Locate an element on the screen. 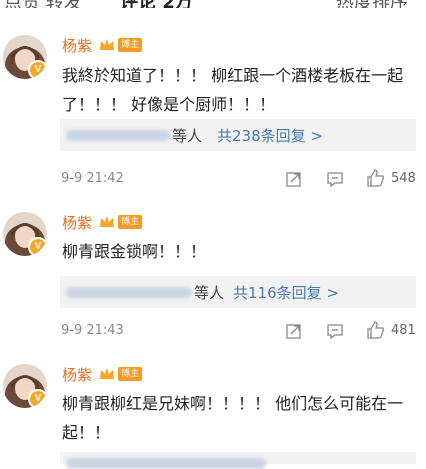  reply-preview: 等人 共238条回复 > is located at coordinates (238, 135).